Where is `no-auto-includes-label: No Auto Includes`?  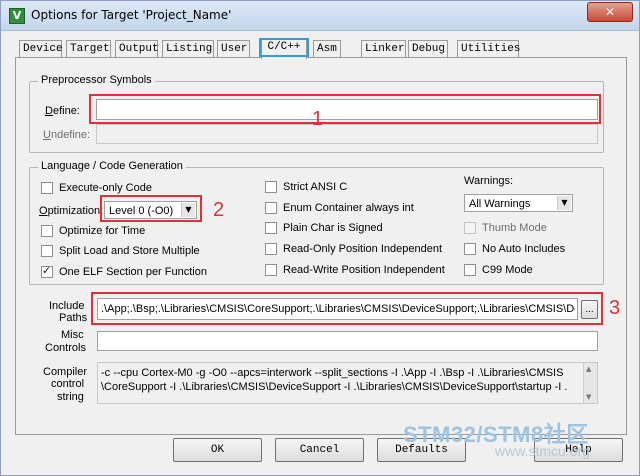 no-auto-includes-label: No Auto Includes is located at coordinates (524, 249).